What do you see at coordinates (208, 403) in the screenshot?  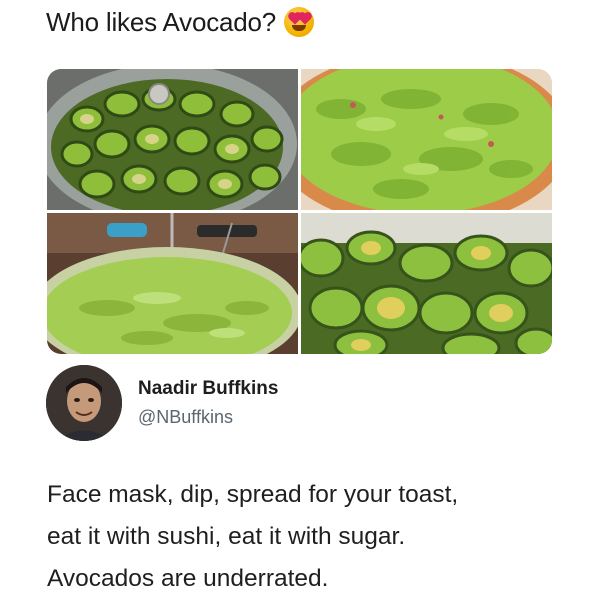 I see `author-info: Naadir Buffkins @NBuffkins` at bounding box center [208, 403].